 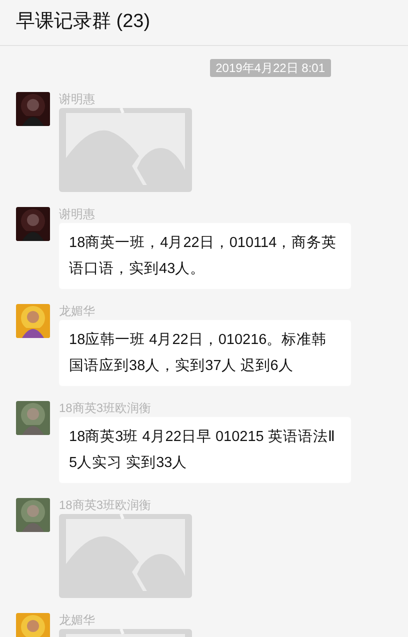 What do you see at coordinates (270, 68) in the screenshot?
I see `timestamp: 2019年4月22日 8:01` at bounding box center [270, 68].